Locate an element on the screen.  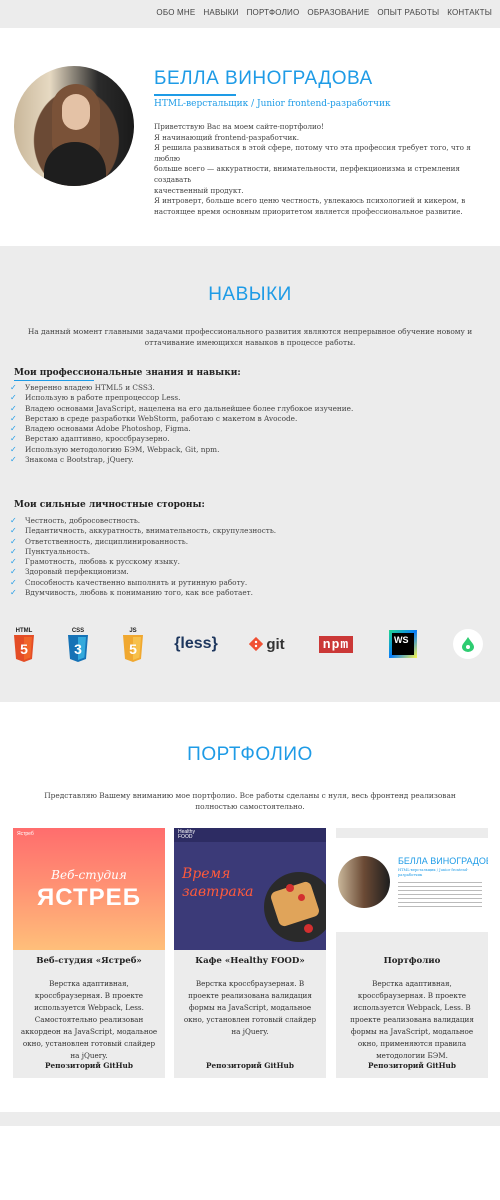
list-item: ✓ Здоровый перфекционизм. is located at coordinates (69, 572).